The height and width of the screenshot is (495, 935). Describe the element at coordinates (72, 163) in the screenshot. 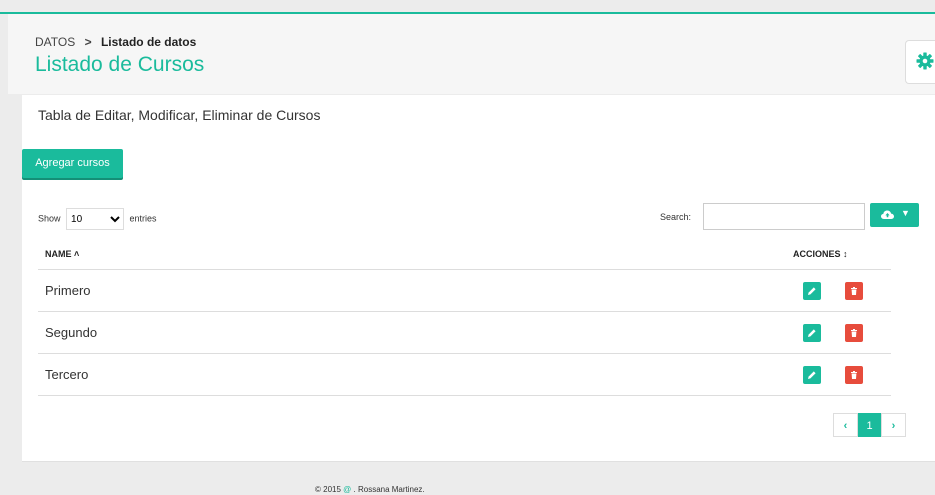

I see `add-course-button: Agregar cursos` at that location.